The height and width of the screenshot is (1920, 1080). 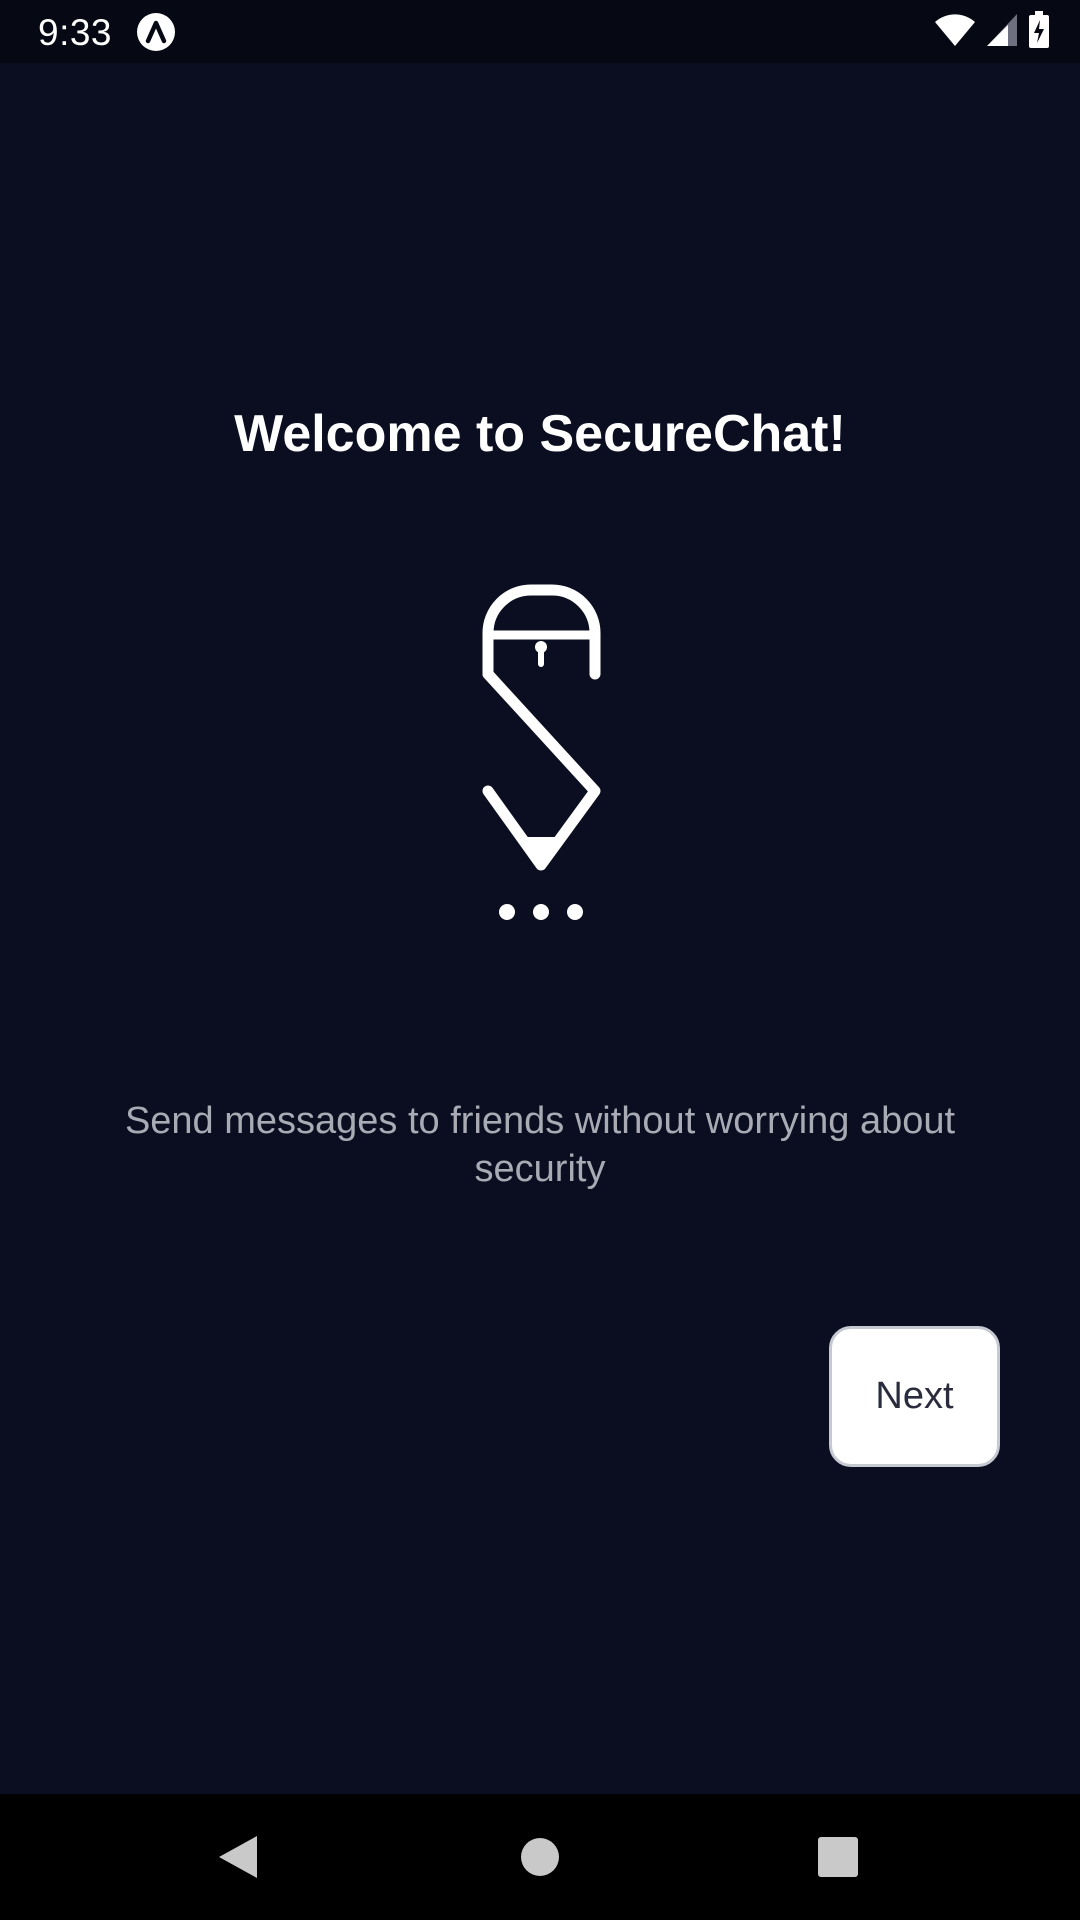 What do you see at coordinates (75, 32) in the screenshot?
I see `status-time: 9:33` at bounding box center [75, 32].